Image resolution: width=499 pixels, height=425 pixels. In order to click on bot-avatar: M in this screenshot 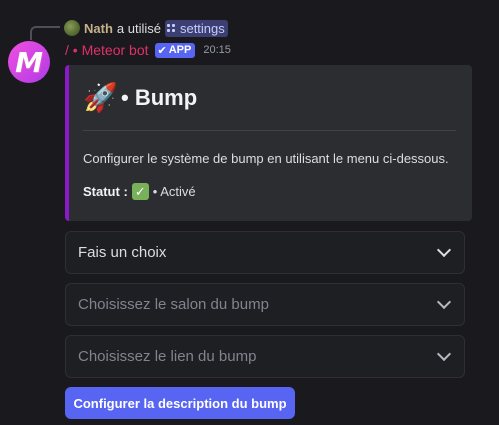, I will do `click(29, 62)`.